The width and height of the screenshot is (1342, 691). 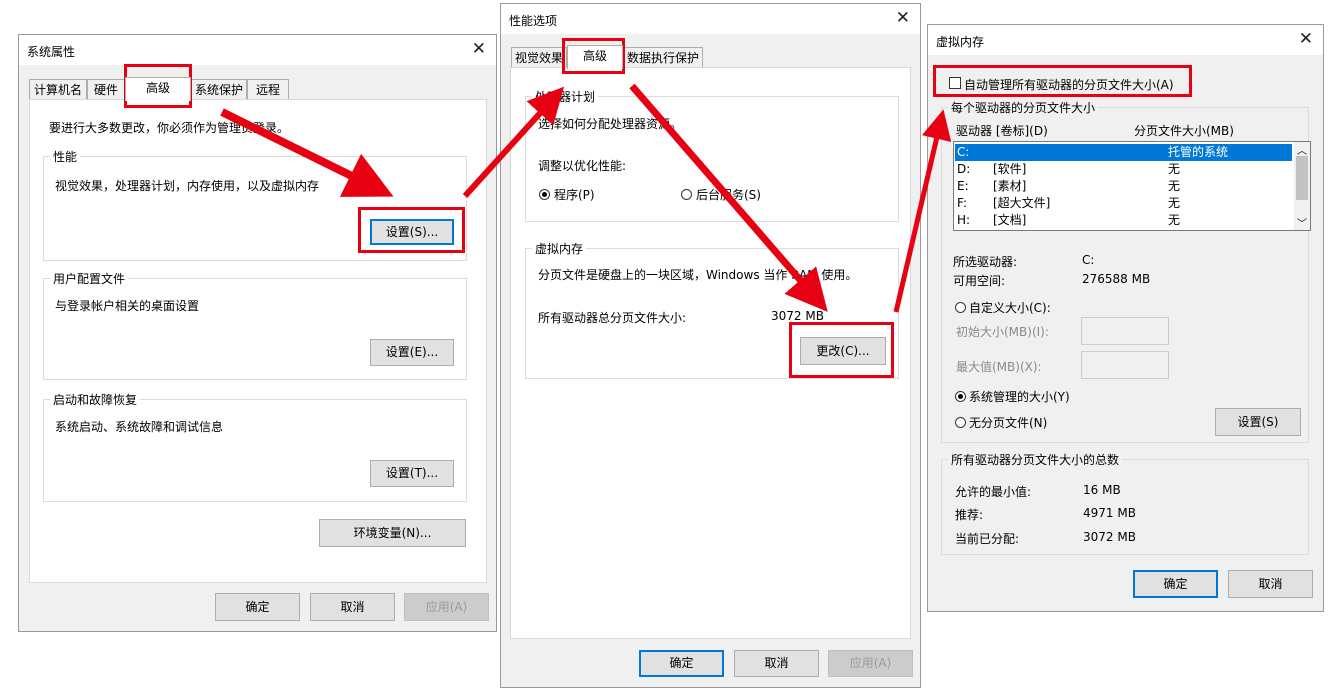 I want to click on no-paging-radio, so click(x=960, y=422).